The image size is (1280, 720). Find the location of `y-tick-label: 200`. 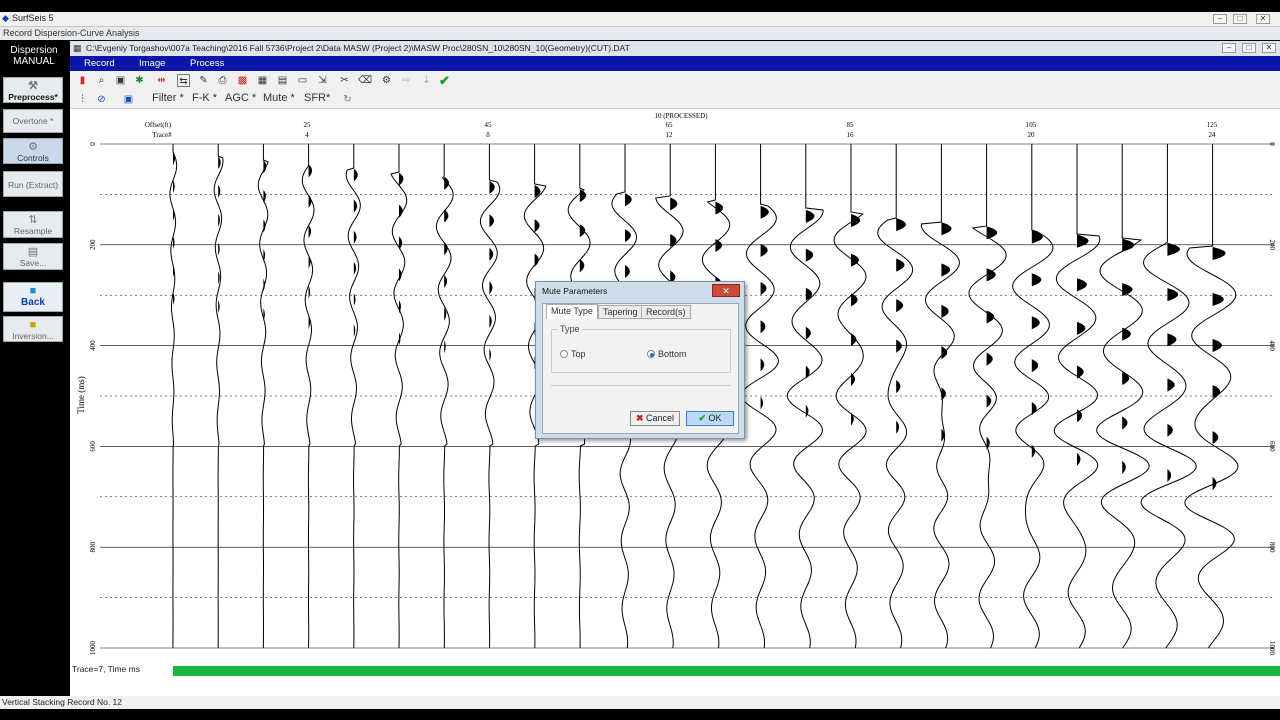

y-tick-label: 200 is located at coordinates (1272, 245).